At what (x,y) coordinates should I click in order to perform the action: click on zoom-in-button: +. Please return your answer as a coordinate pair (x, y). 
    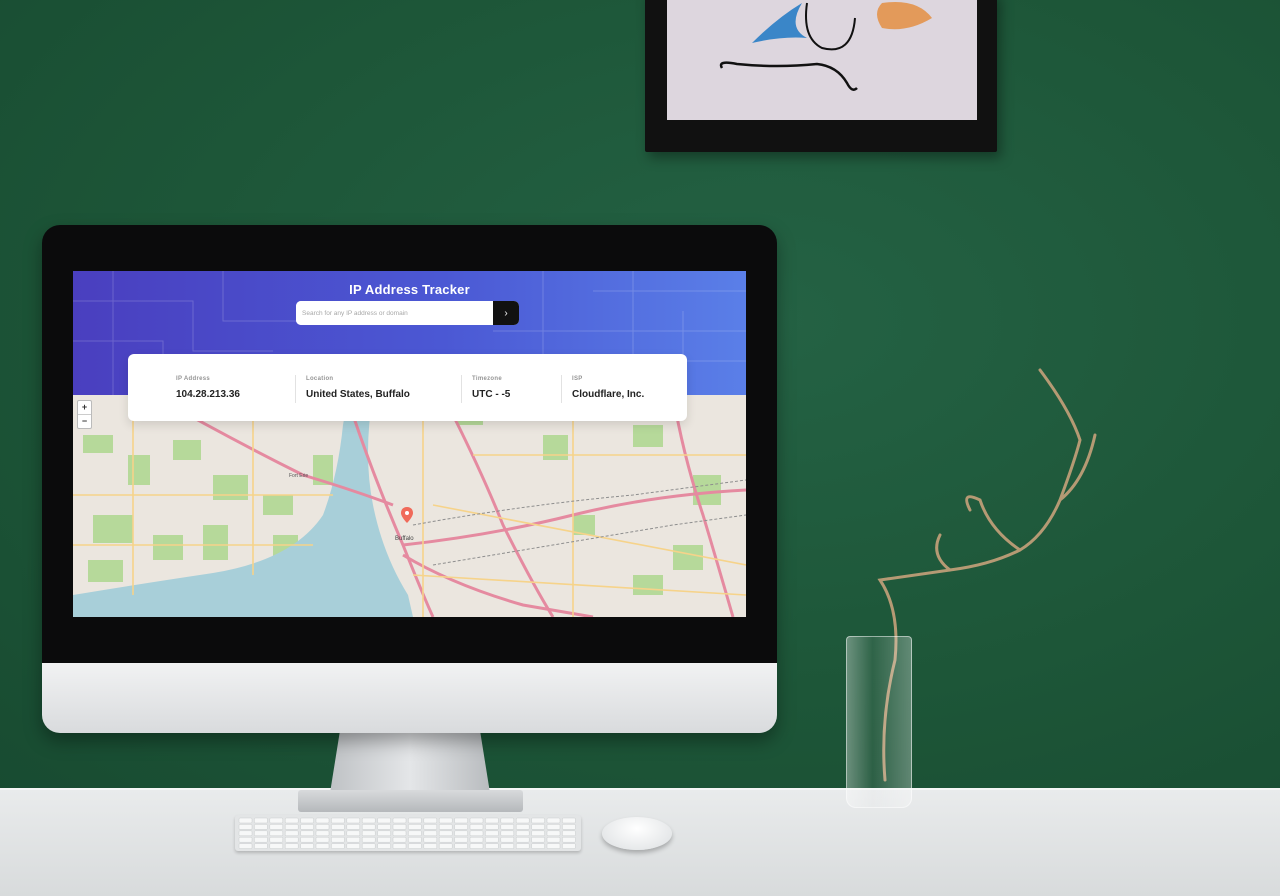
    Looking at the image, I should click on (84, 408).